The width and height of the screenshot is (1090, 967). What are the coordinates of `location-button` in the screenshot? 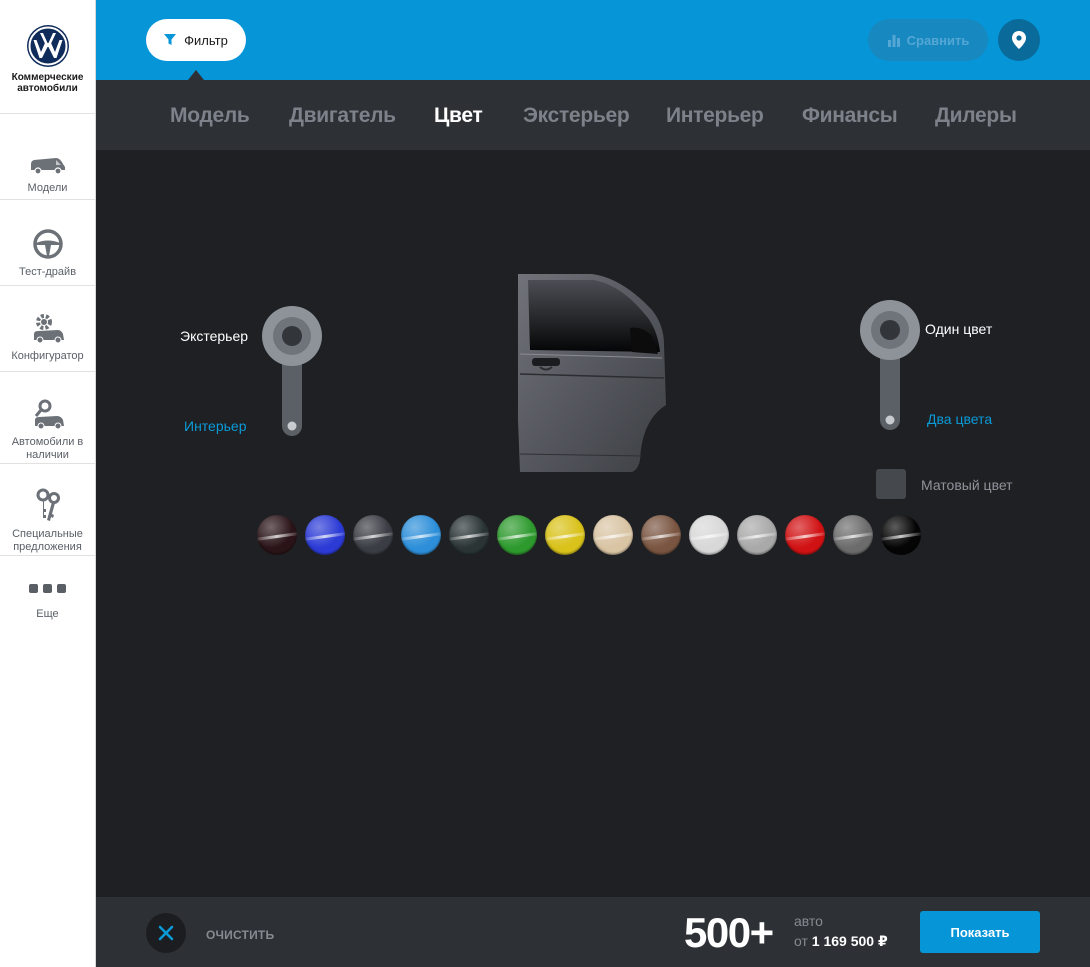 It's located at (1019, 40).